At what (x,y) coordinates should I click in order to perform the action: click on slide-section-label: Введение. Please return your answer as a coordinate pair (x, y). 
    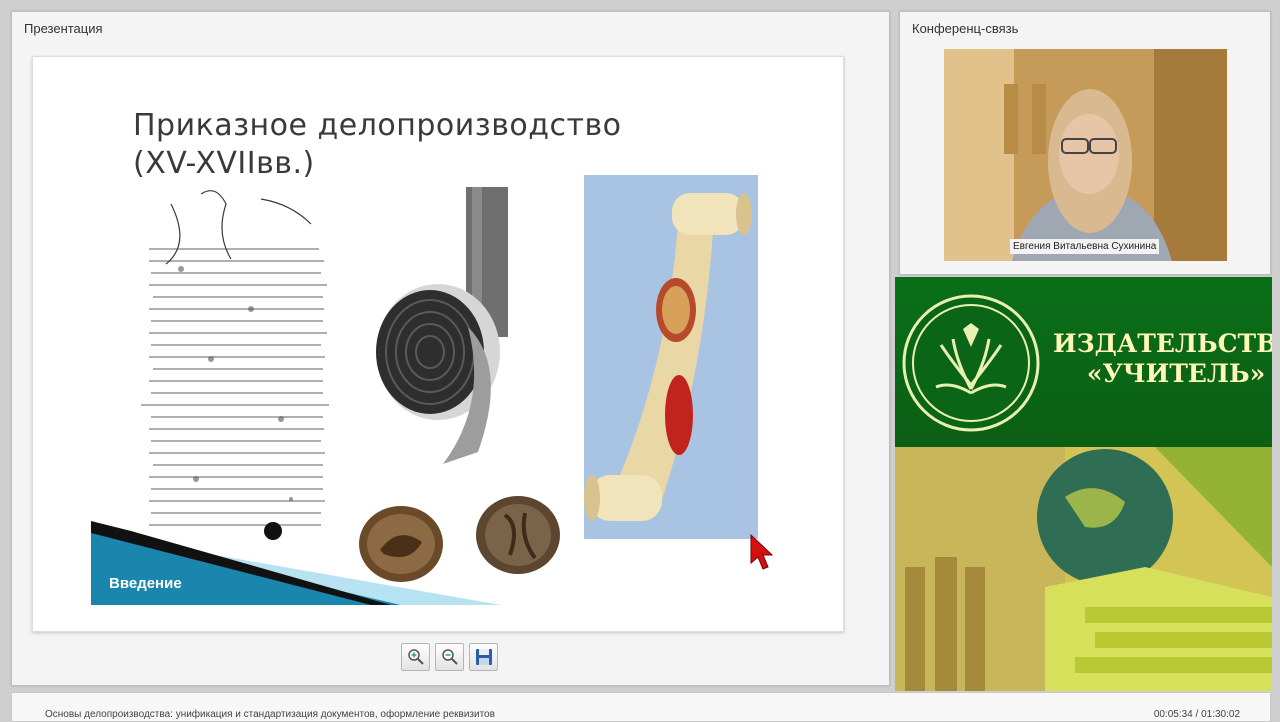
    Looking at the image, I should click on (145, 583).